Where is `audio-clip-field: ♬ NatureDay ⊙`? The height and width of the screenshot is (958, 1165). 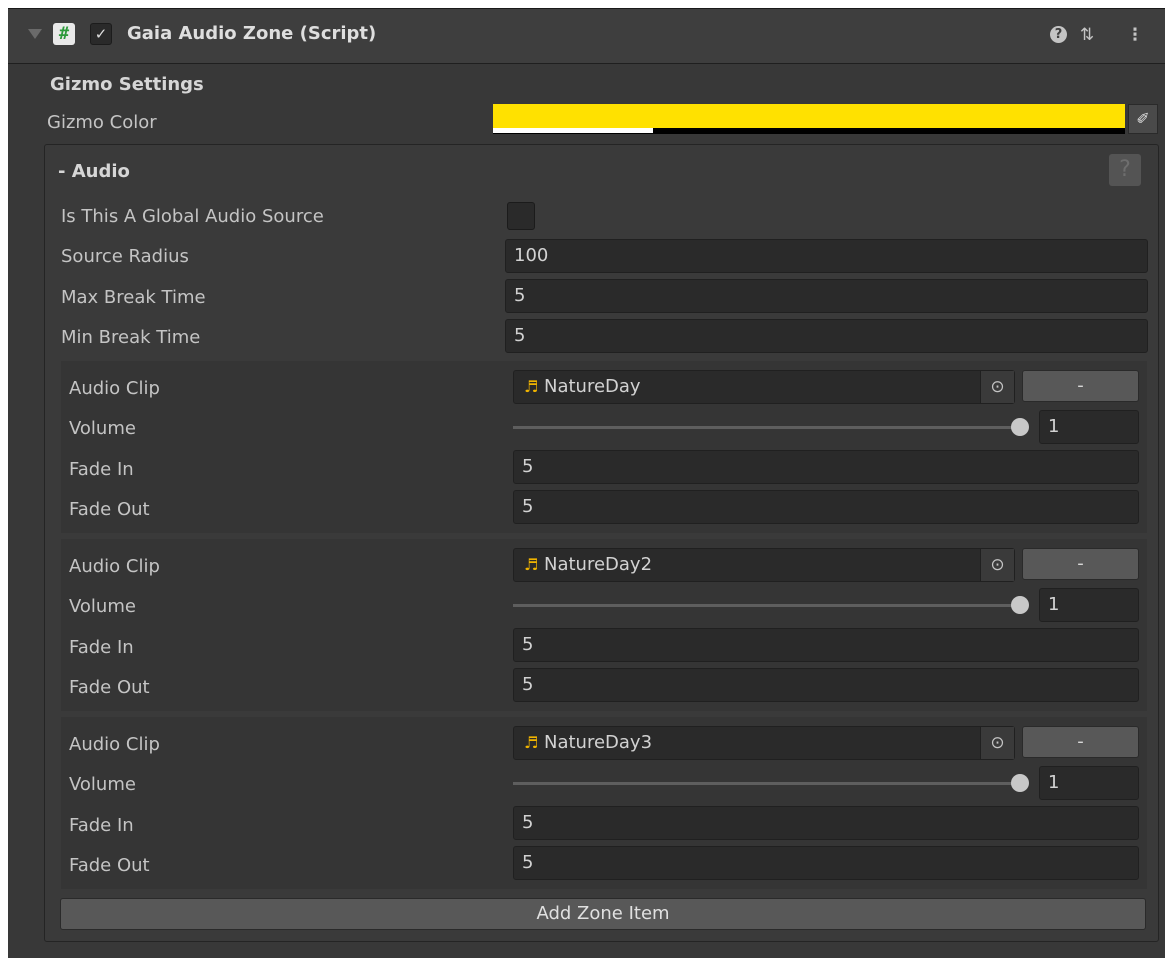
audio-clip-field: ♬ NatureDay ⊙ is located at coordinates (764, 387).